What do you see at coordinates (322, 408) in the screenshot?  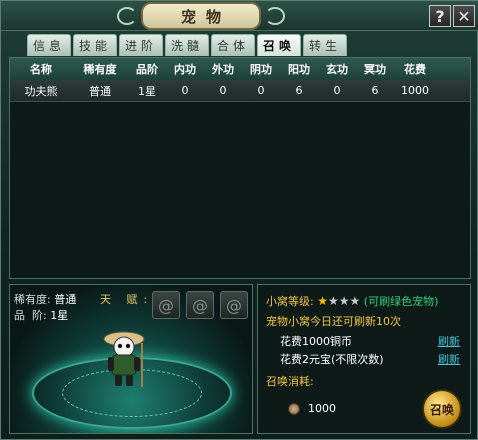 I see `summon-cost-value: 1000` at bounding box center [322, 408].